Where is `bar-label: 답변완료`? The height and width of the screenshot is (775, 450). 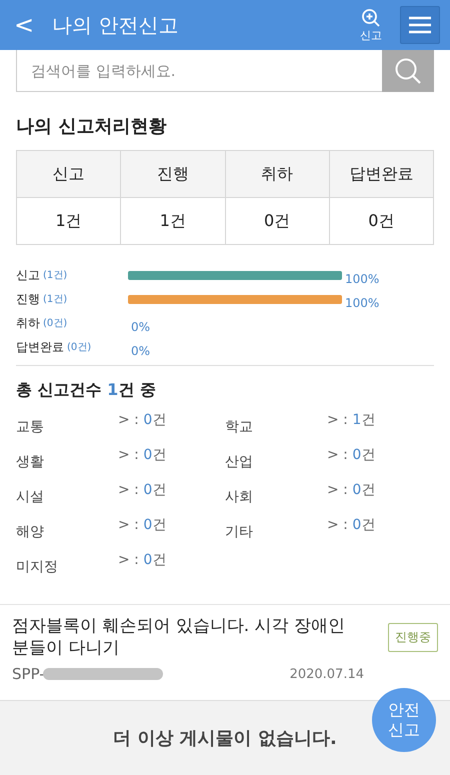 bar-label: 답변완료 is located at coordinates (40, 347).